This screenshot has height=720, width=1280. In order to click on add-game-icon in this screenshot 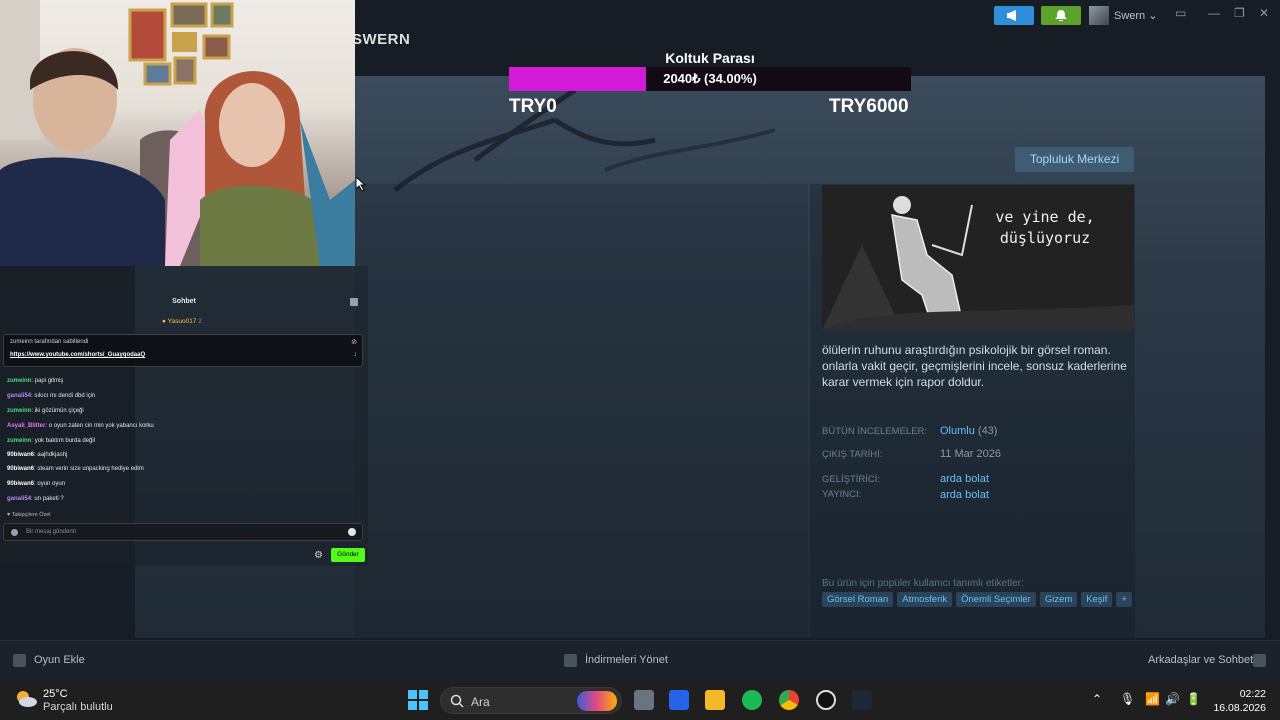, I will do `click(19, 660)`.